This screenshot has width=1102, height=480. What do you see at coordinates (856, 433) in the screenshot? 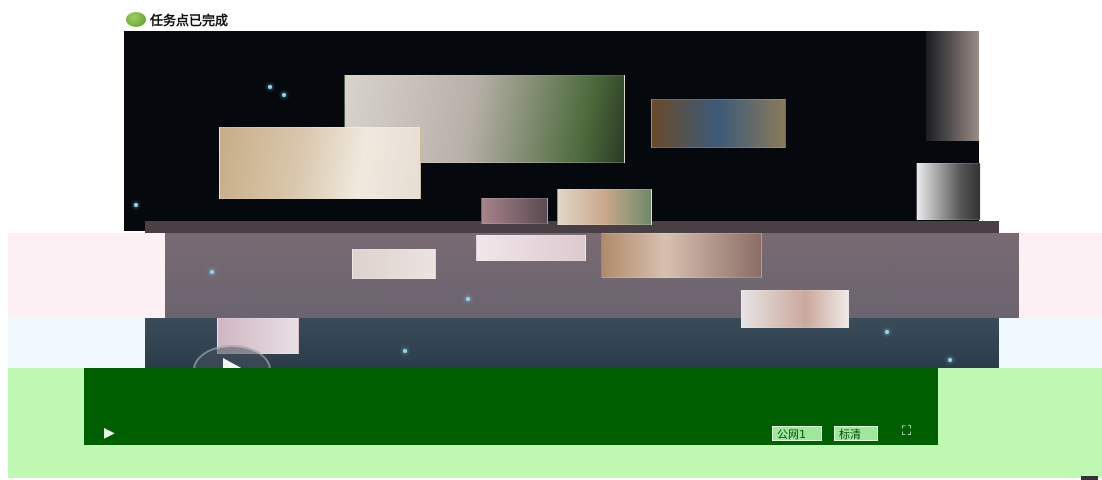
I see `quality-select-button: 标清` at bounding box center [856, 433].